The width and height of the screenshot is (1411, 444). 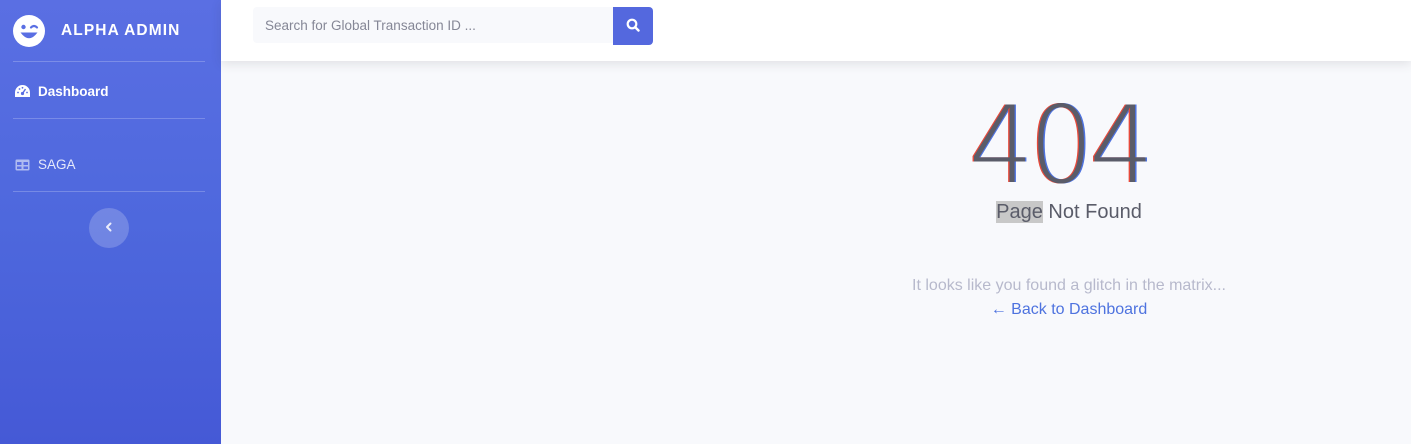 I want to click on error-message-rest: Not Found, so click(x=1092, y=212).